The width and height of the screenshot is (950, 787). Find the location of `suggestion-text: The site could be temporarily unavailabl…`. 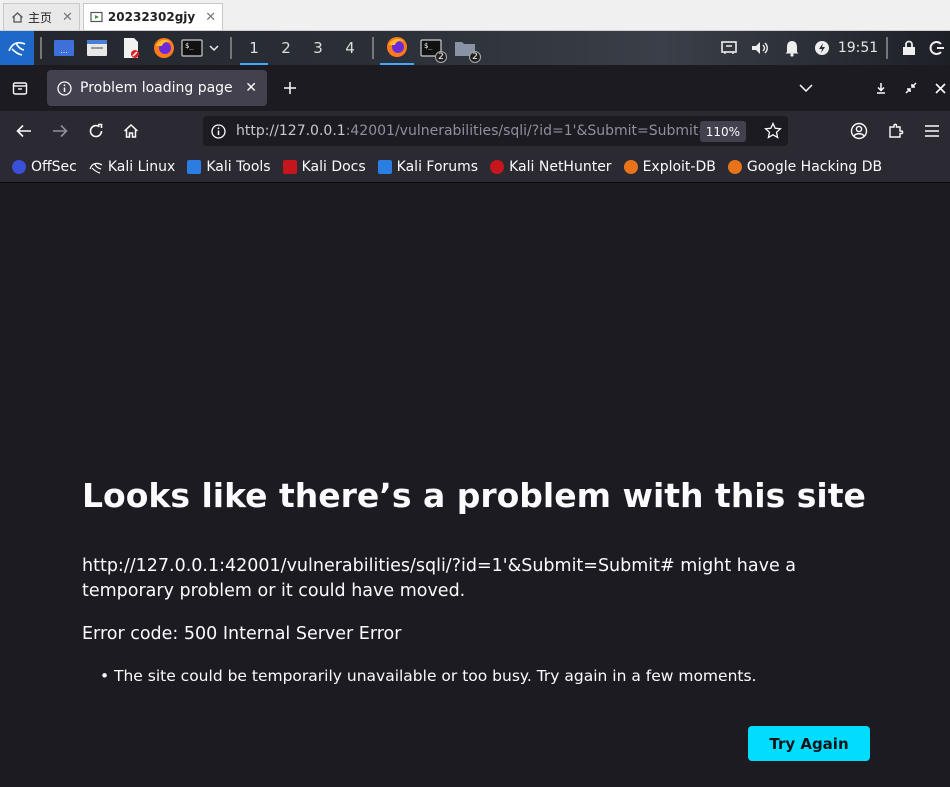

suggestion-text: The site could be temporarily unavailabl… is located at coordinates (435, 676).